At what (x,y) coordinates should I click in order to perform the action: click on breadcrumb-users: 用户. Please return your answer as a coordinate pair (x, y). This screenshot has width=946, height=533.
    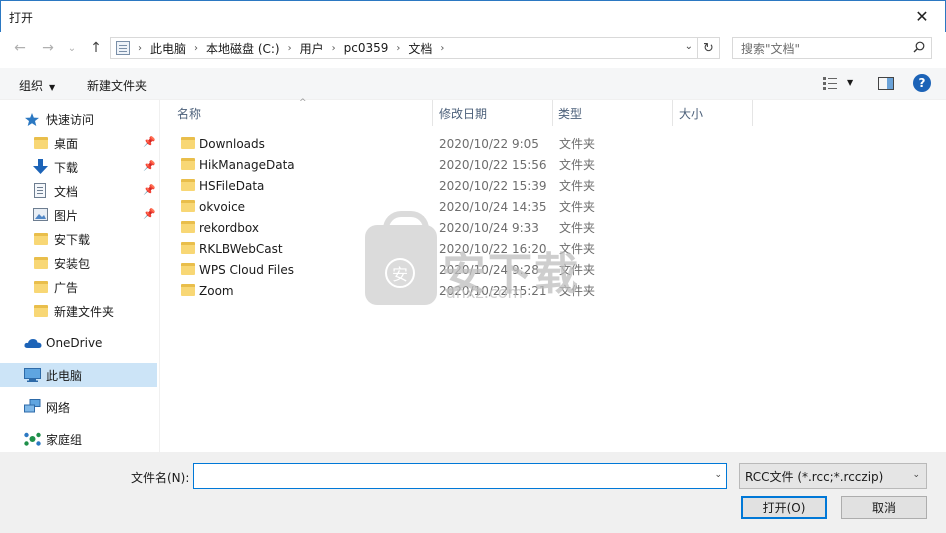
    Looking at the image, I should click on (312, 48).